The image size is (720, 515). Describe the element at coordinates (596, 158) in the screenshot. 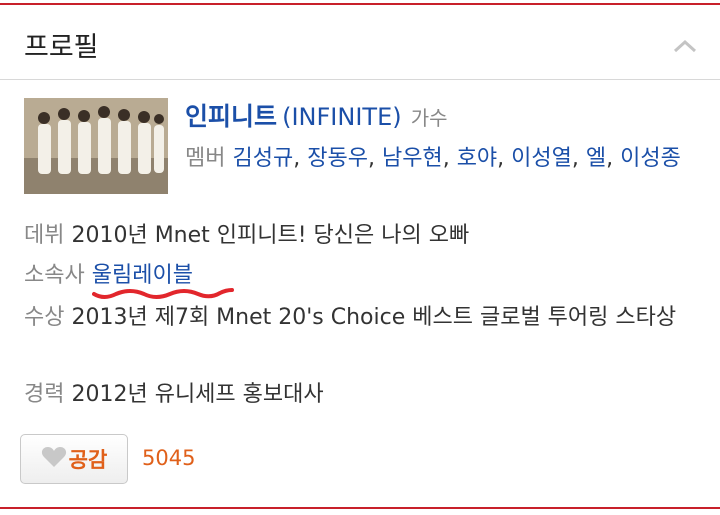

I see `member-link: 엘` at that location.